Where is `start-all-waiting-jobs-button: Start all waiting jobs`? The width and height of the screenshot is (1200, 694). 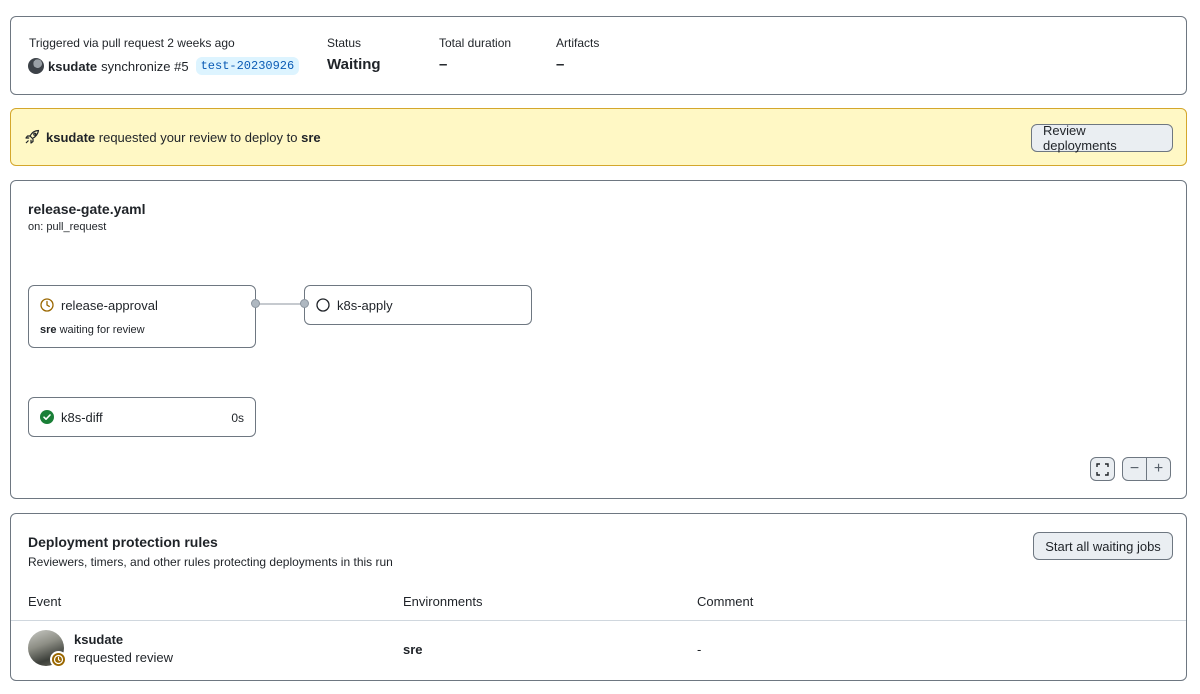 start-all-waiting-jobs-button: Start all waiting jobs is located at coordinates (1103, 546).